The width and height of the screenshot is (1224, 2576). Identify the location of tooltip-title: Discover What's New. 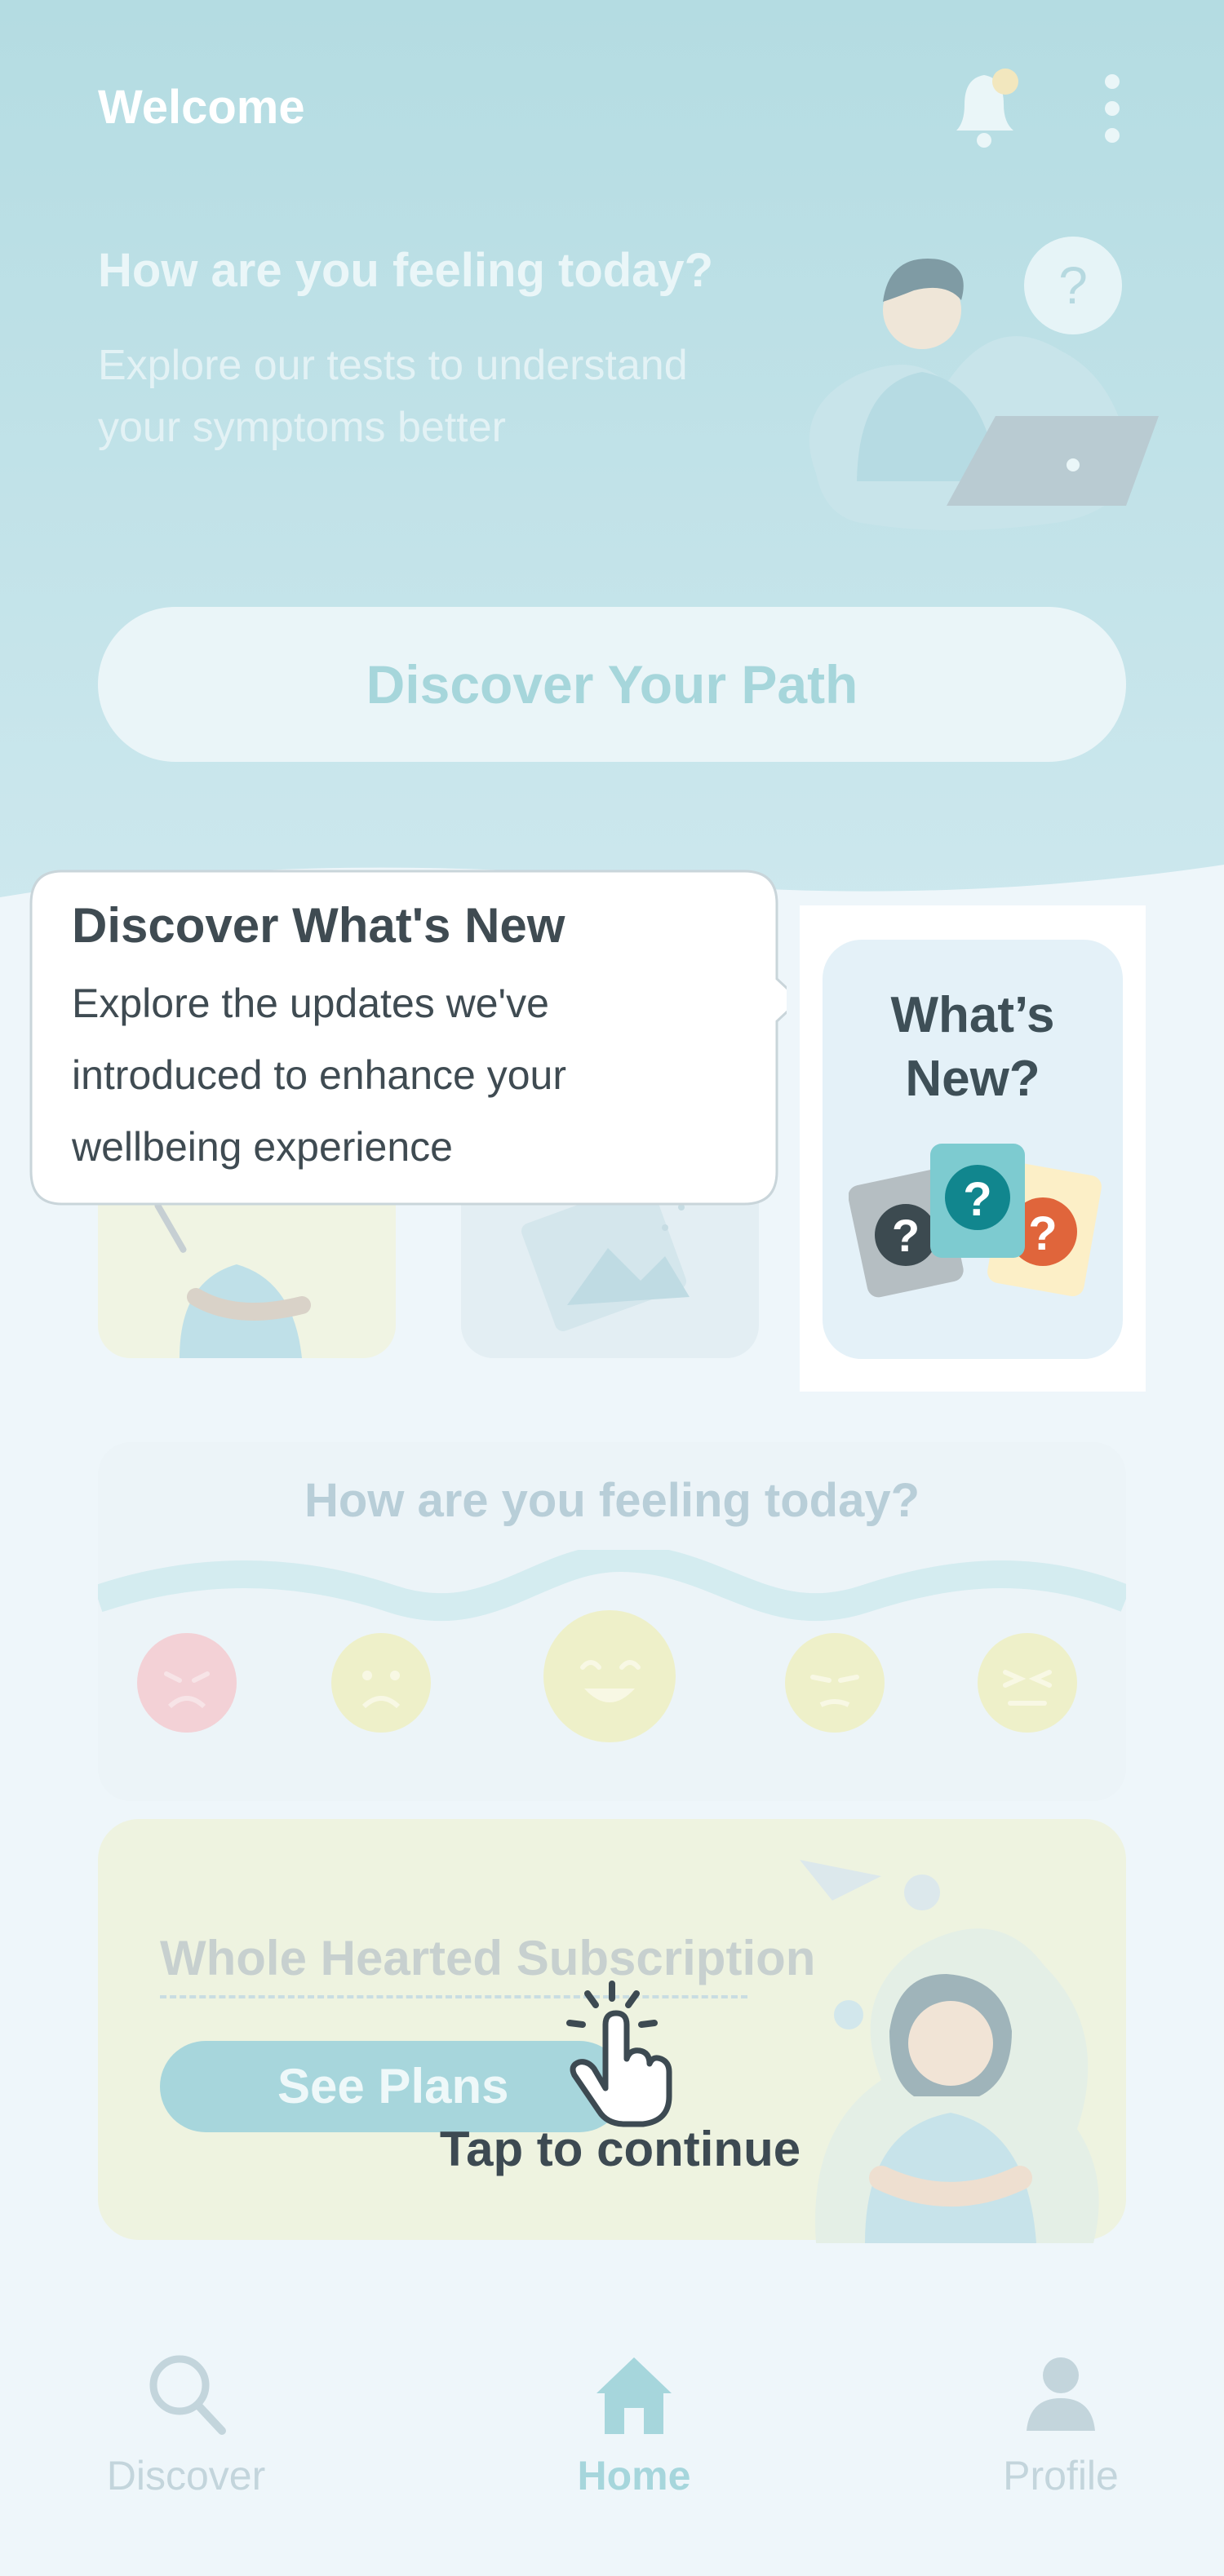
(318, 925).